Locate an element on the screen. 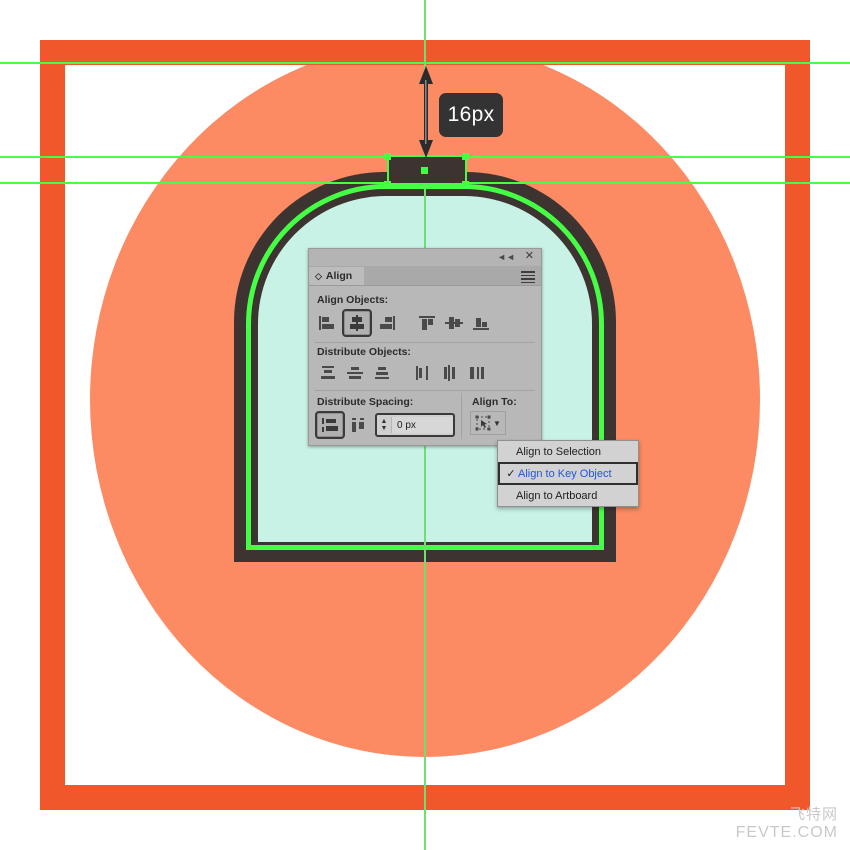  selection-handle-tl is located at coordinates (387, 156).